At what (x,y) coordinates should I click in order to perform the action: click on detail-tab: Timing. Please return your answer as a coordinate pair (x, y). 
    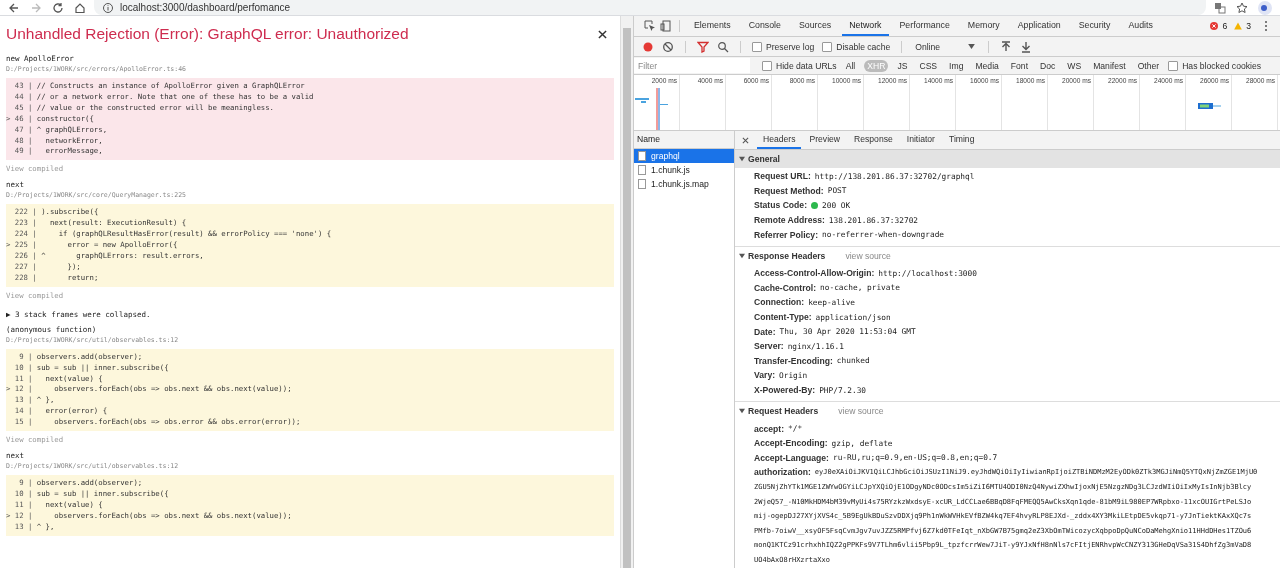
    Looking at the image, I should click on (961, 140).